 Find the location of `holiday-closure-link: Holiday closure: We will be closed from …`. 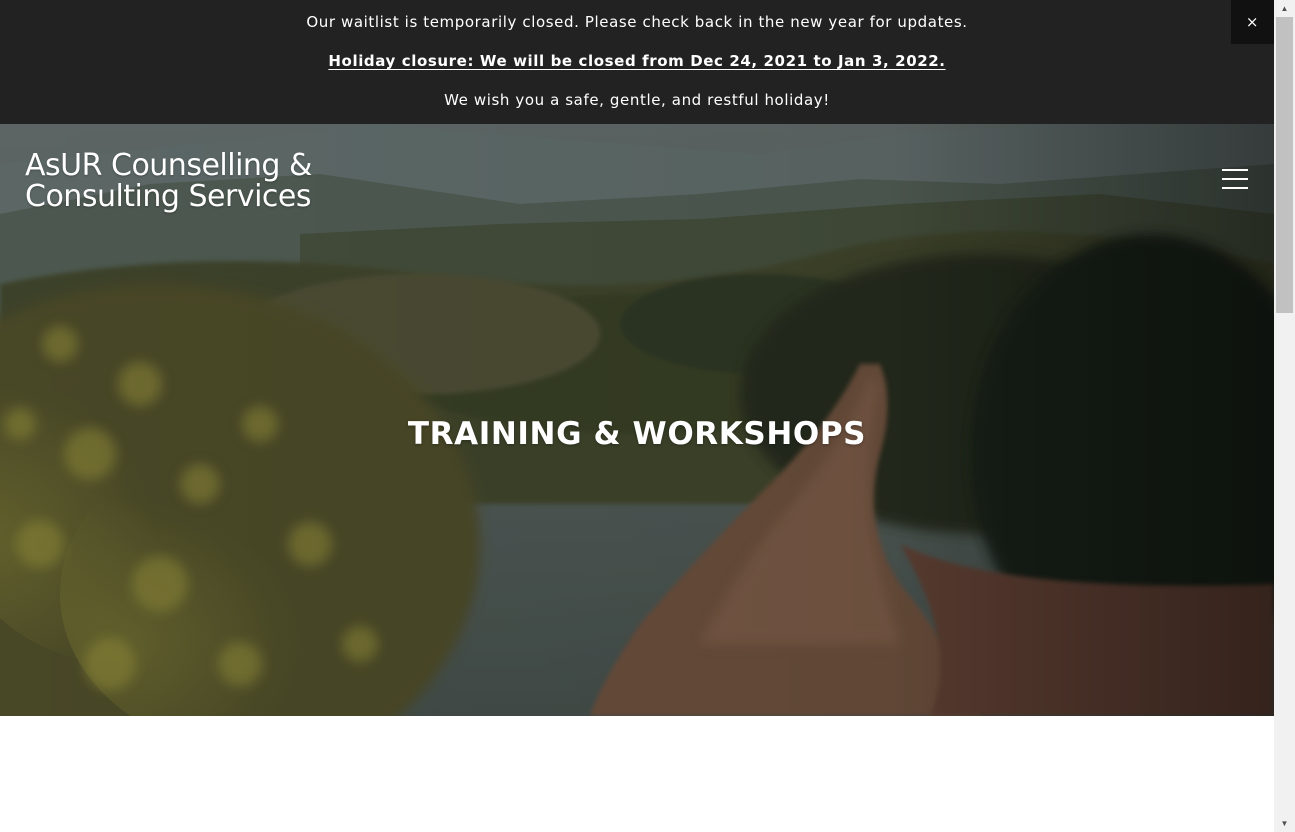

holiday-closure-link: Holiday closure: We will be closed from … is located at coordinates (636, 61).